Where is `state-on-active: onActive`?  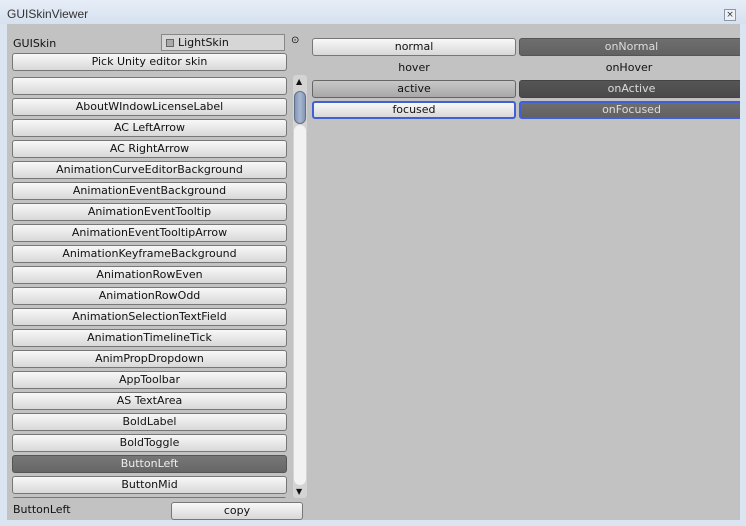
state-on-active: onActive is located at coordinates (629, 89).